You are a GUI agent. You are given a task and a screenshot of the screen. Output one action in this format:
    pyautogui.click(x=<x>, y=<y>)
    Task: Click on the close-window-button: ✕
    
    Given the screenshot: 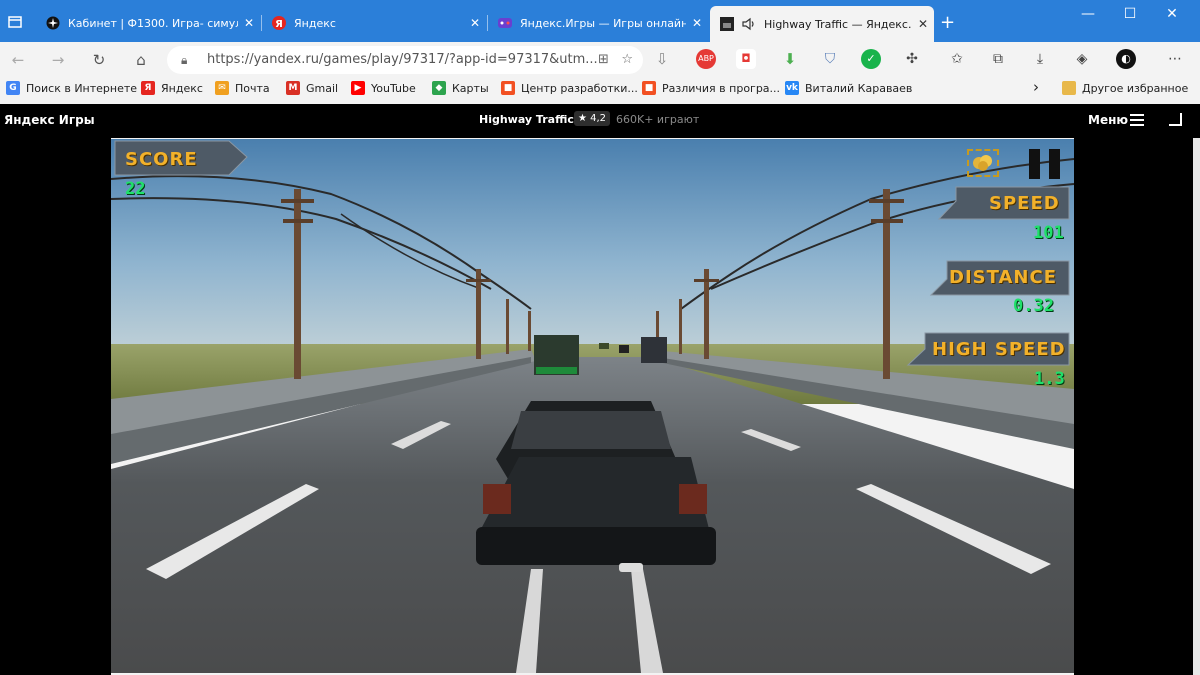 What is the action you would take?
    pyautogui.click(x=1172, y=14)
    